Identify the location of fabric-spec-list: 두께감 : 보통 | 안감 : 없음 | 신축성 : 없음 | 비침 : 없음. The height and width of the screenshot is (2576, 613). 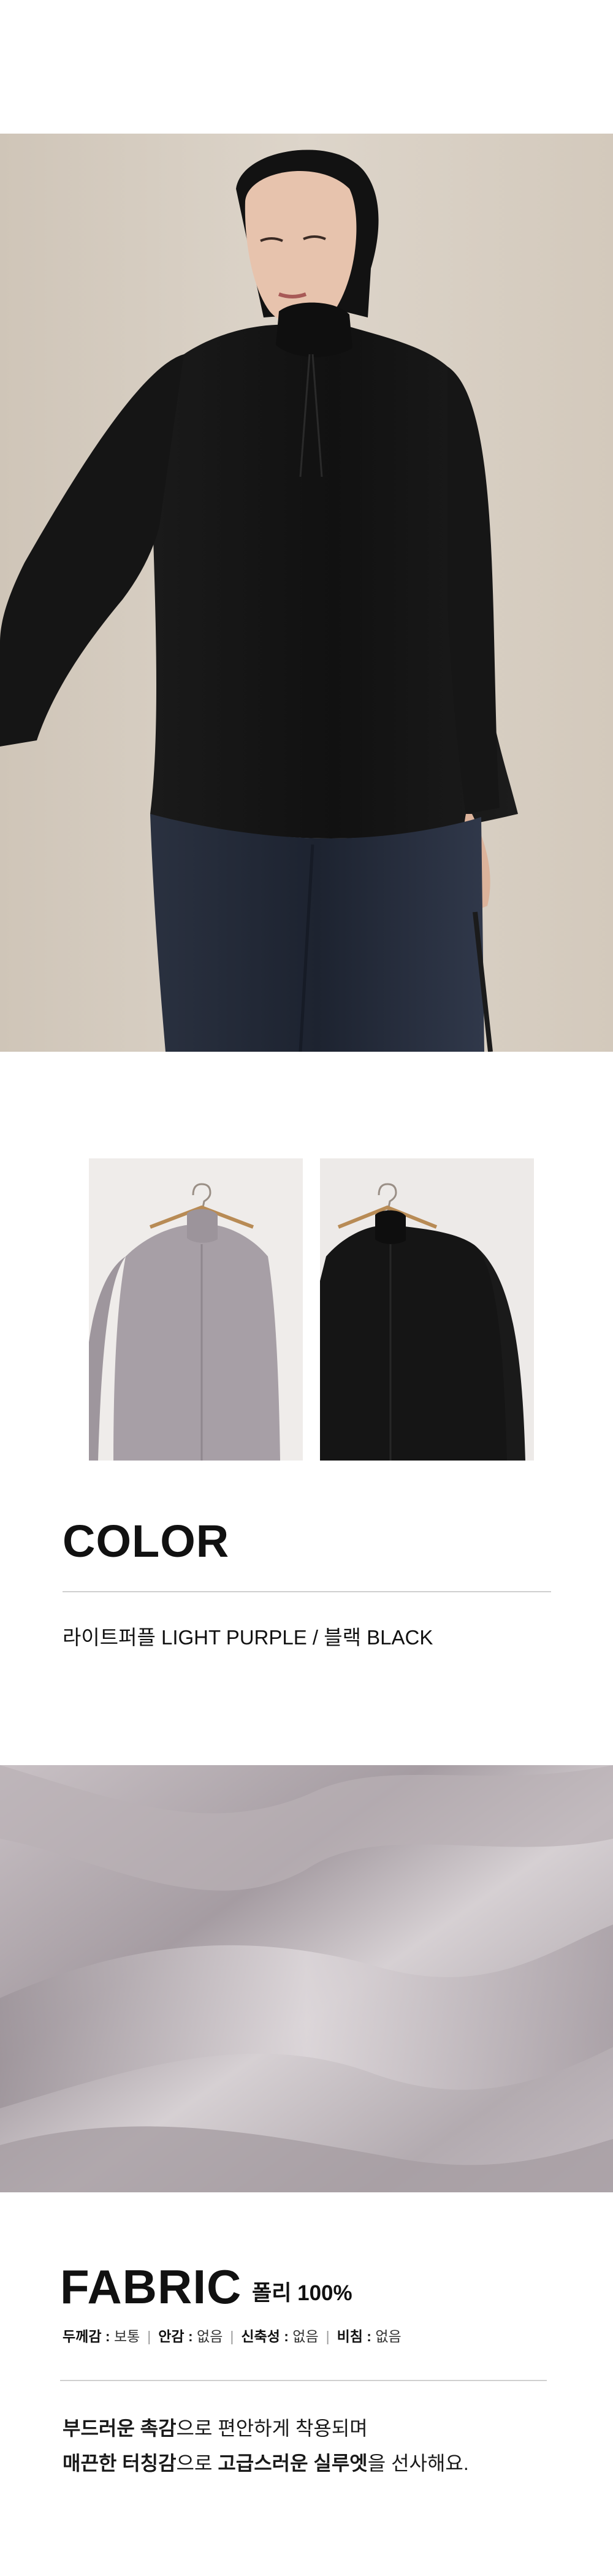
(233, 2337).